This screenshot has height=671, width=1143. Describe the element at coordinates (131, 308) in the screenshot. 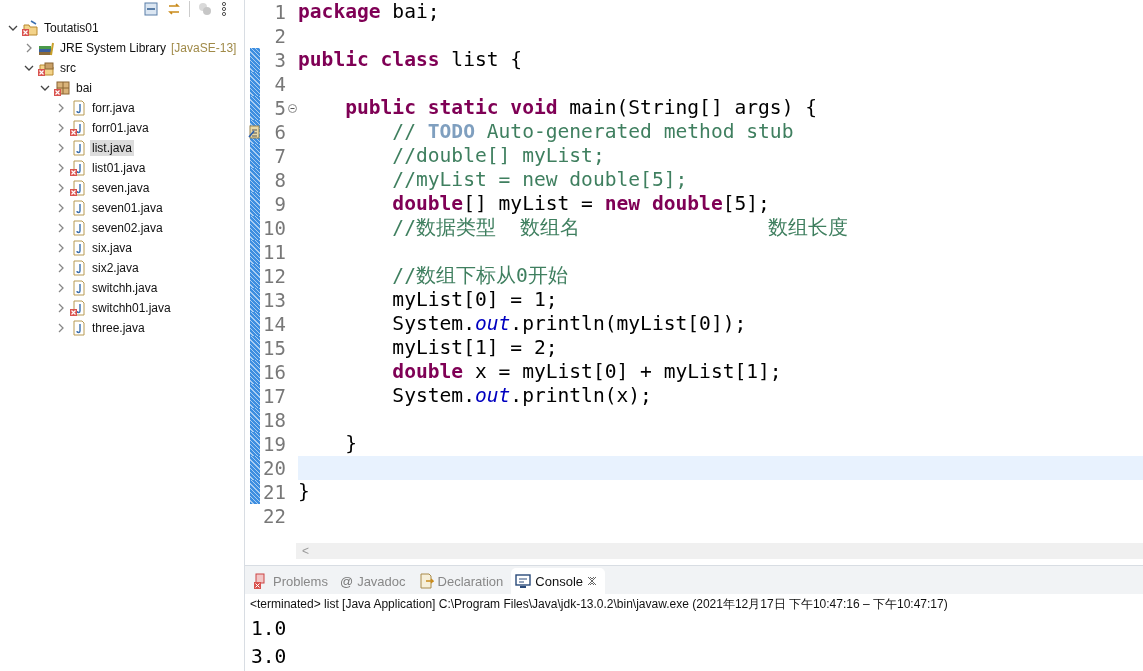

I see `tree-item: switchh01.java` at that location.